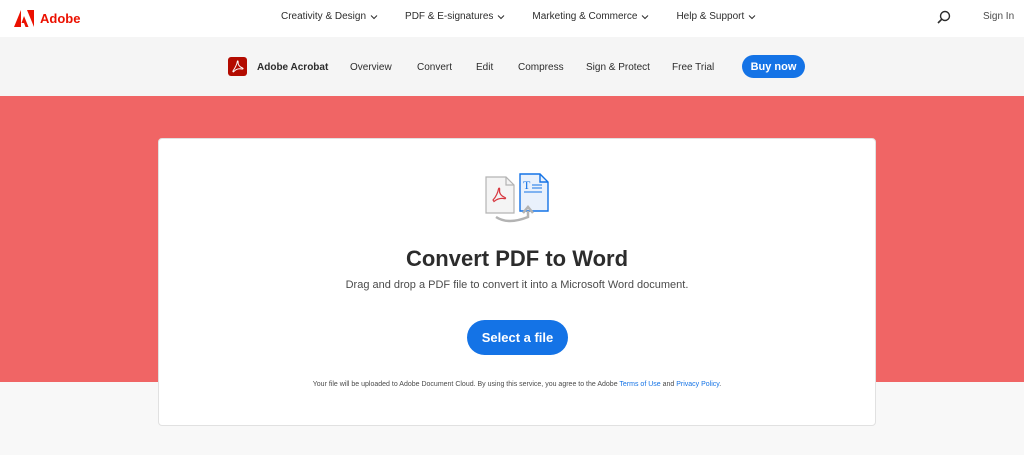  Describe the element at coordinates (668, 384) in the screenshot. I see `legal-and: and` at that location.